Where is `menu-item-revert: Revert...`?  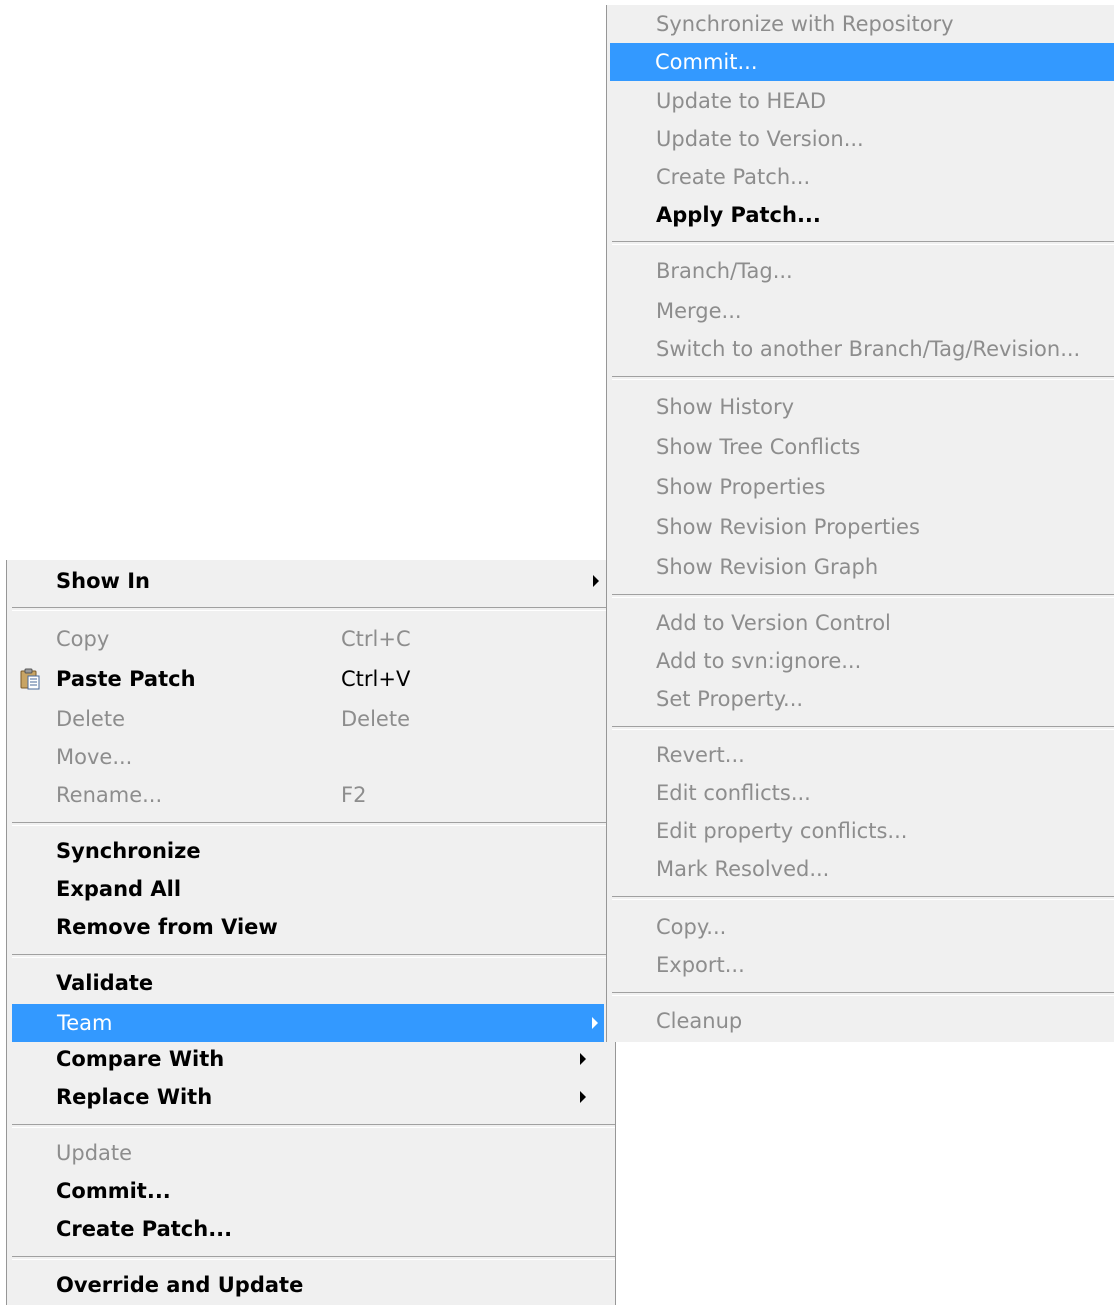
menu-item-revert: Revert... is located at coordinates (860, 755).